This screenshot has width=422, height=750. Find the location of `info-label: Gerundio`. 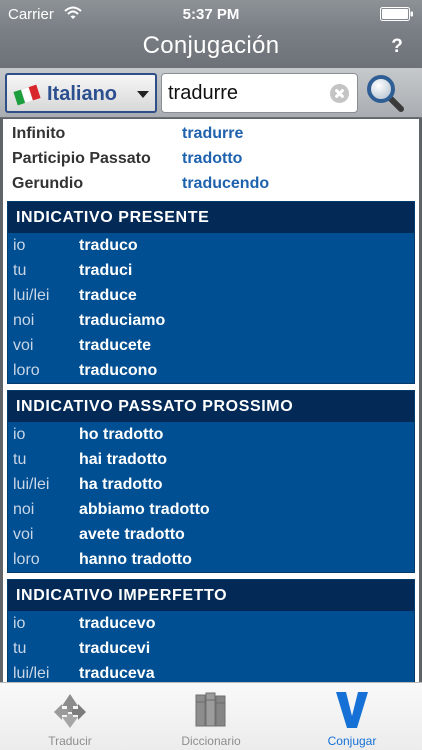

info-label: Gerundio is located at coordinates (48, 183).